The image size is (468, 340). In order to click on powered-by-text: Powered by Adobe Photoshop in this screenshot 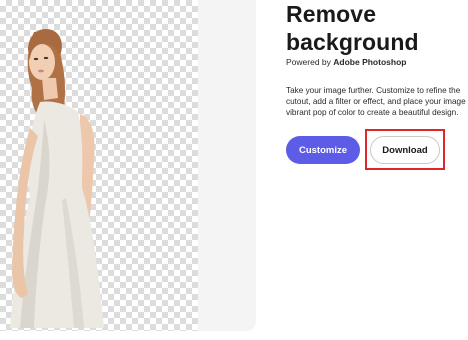, I will do `click(346, 62)`.